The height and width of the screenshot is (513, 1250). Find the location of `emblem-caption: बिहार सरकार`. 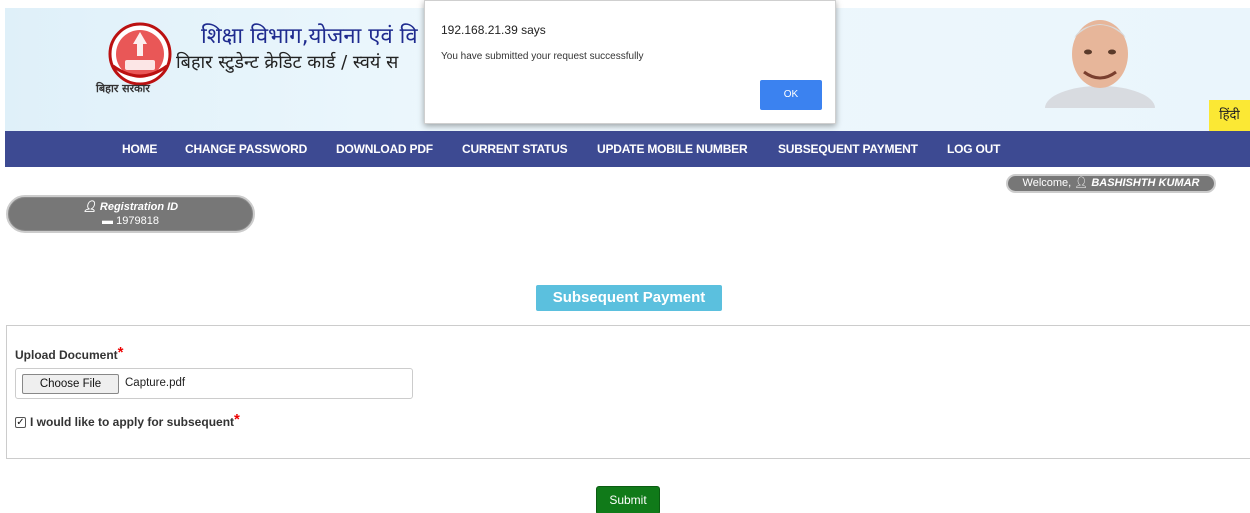

emblem-caption: बिहार सरकार is located at coordinates (123, 88).